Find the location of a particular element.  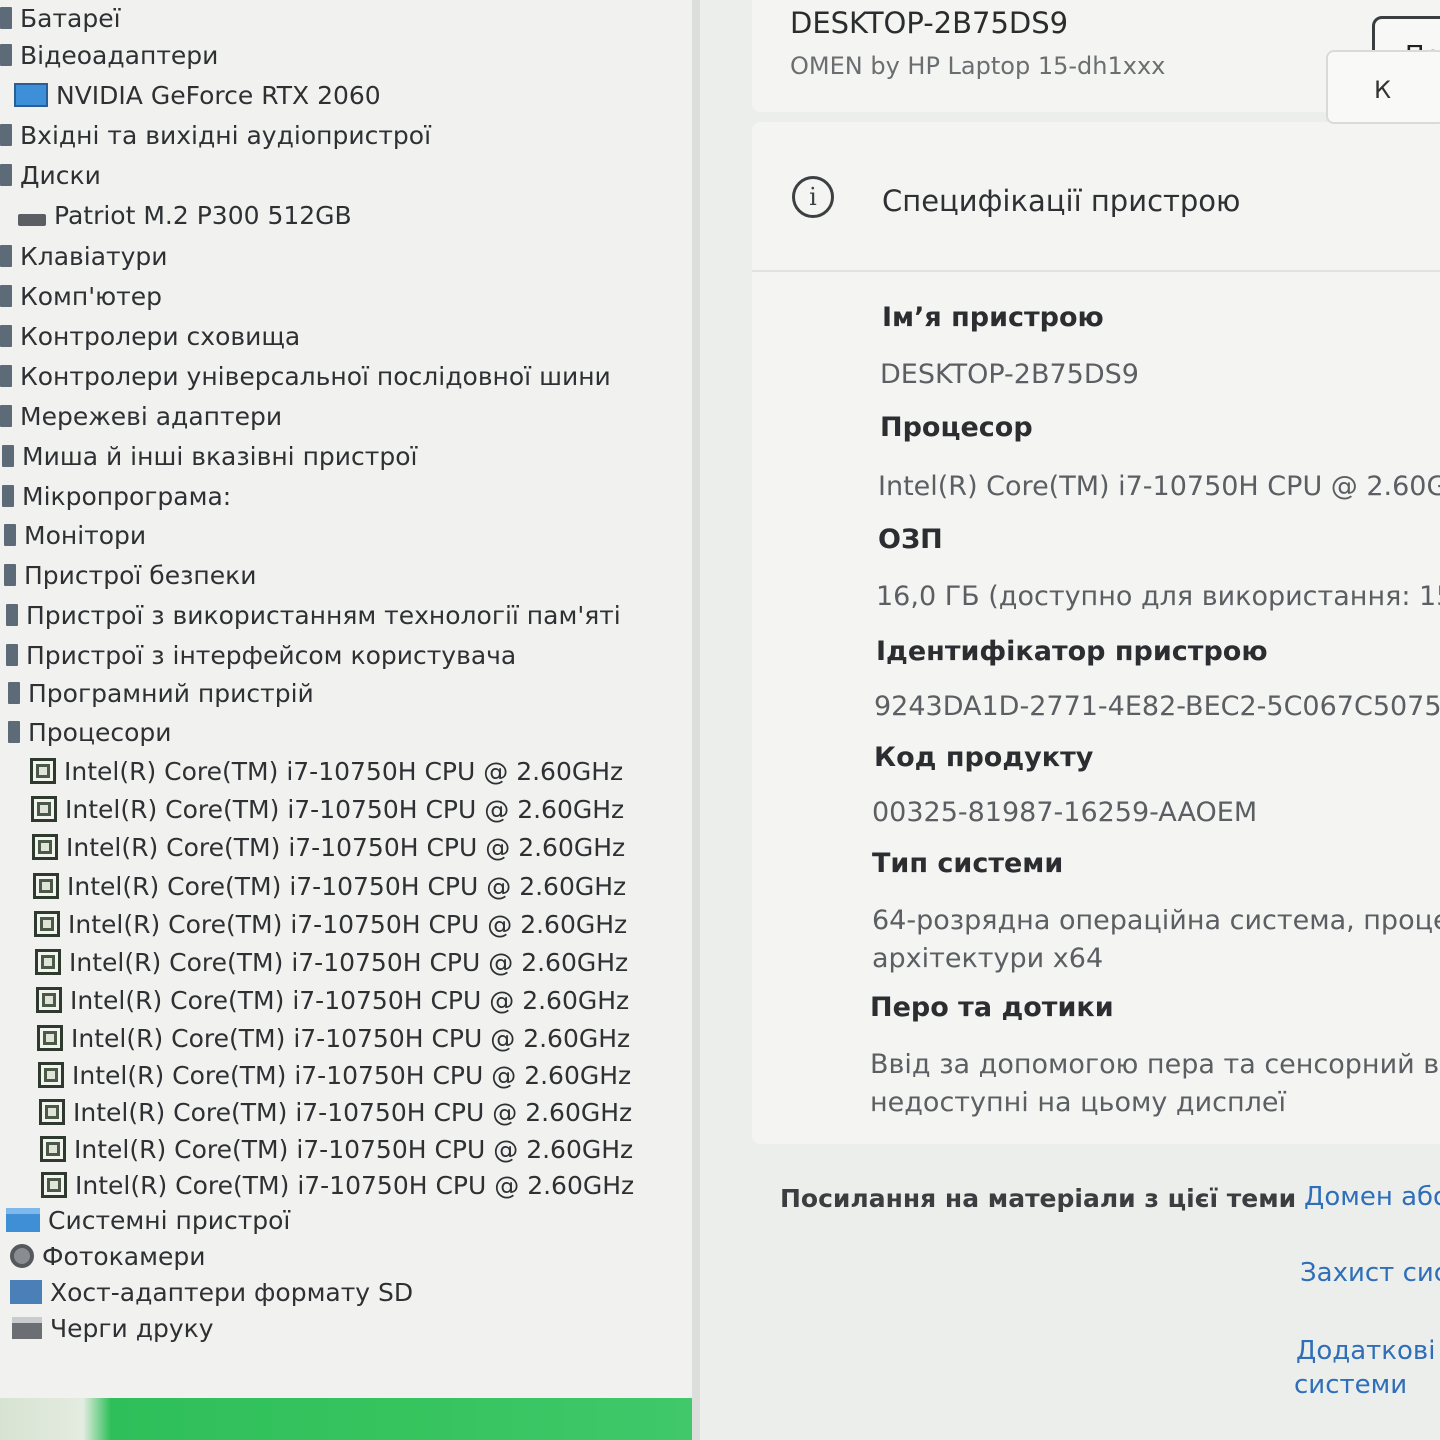

storage-controller-icon is located at coordinates (6, 336).